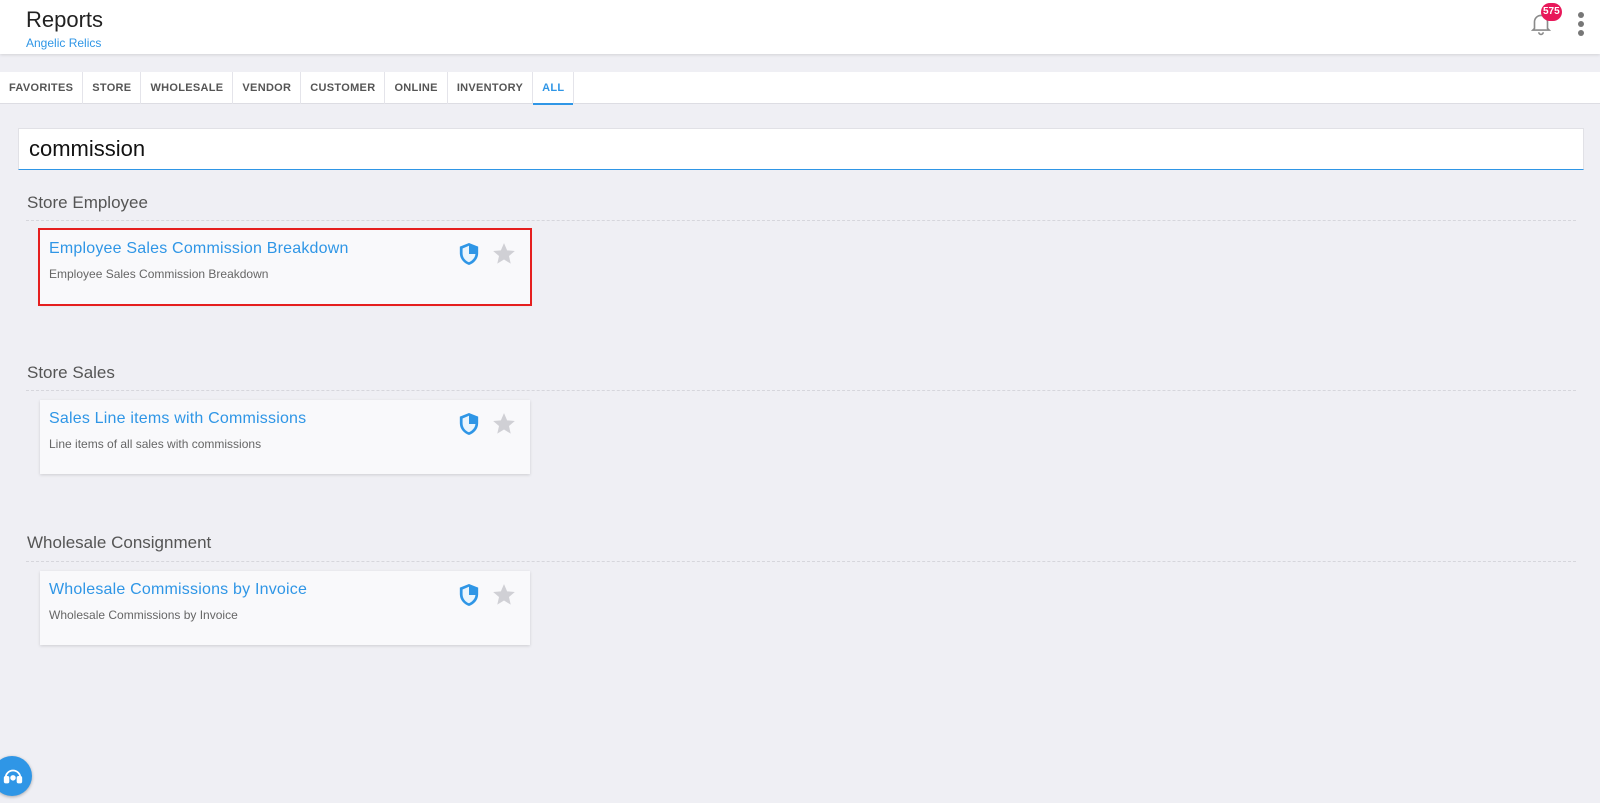 The width and height of the screenshot is (1600, 803). I want to click on tab-vendor: VENDOR, so click(267, 88).